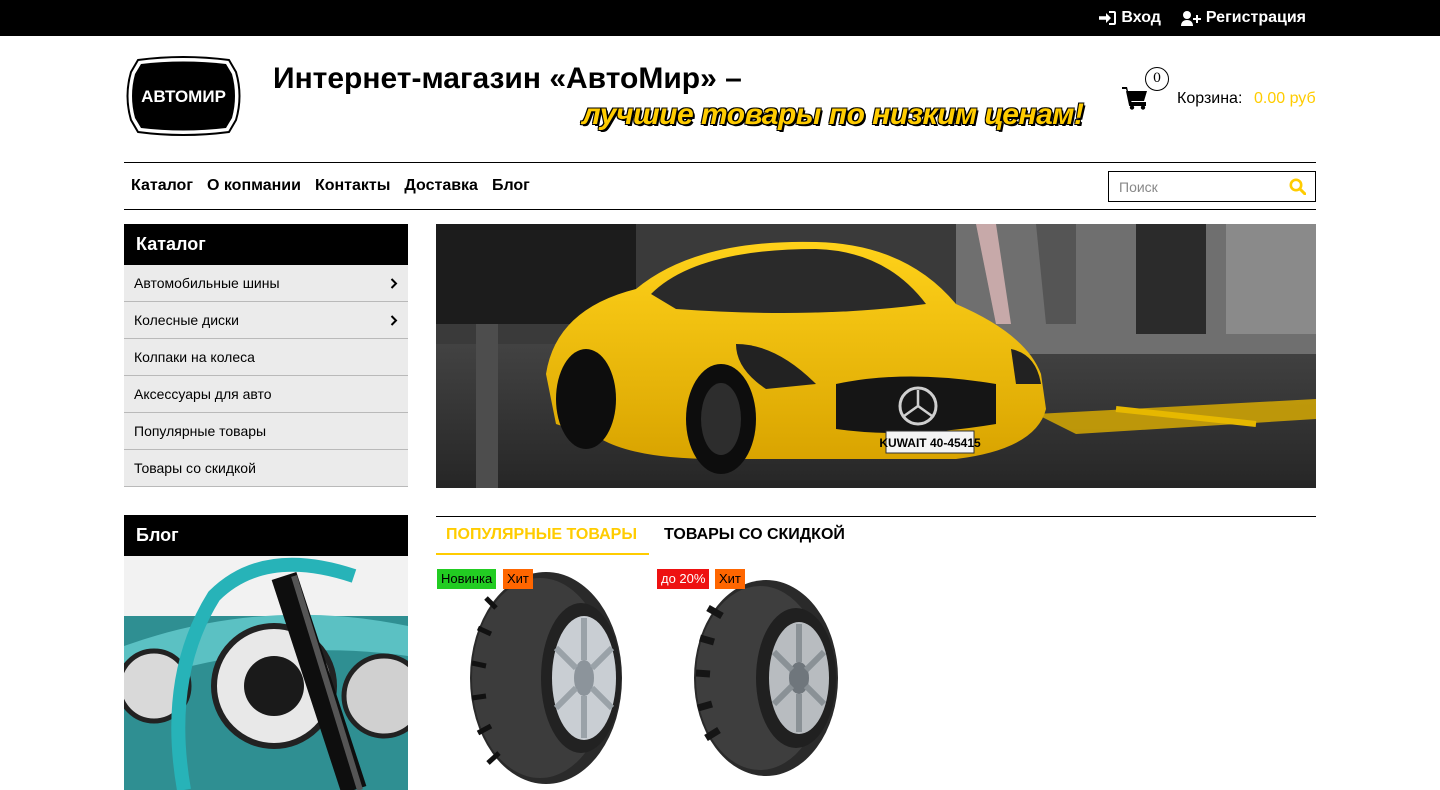 Image resolution: width=1440 pixels, height=790 pixels. I want to click on product-card: Новинка Хит, so click(542, 679).